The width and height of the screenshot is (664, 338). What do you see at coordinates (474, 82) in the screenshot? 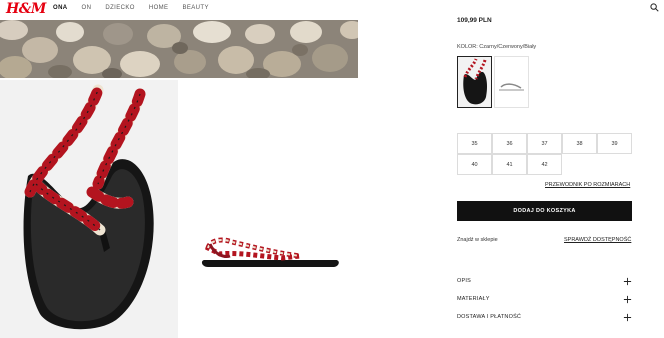
I see `color-swatch-selected` at bounding box center [474, 82].